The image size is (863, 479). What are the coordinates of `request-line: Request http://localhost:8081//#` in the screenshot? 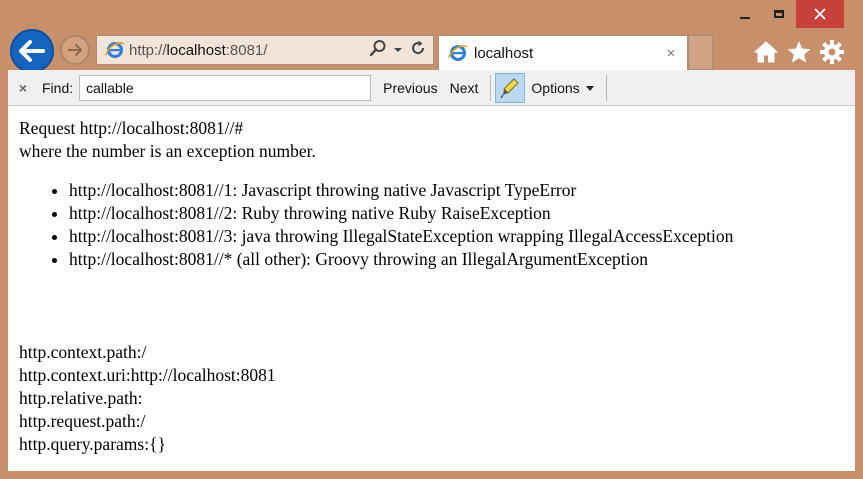 It's located at (131, 128).